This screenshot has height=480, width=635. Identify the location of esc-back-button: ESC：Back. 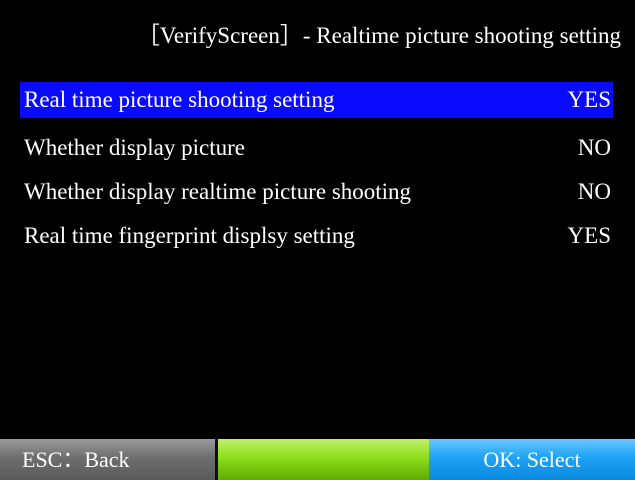
(109, 459).